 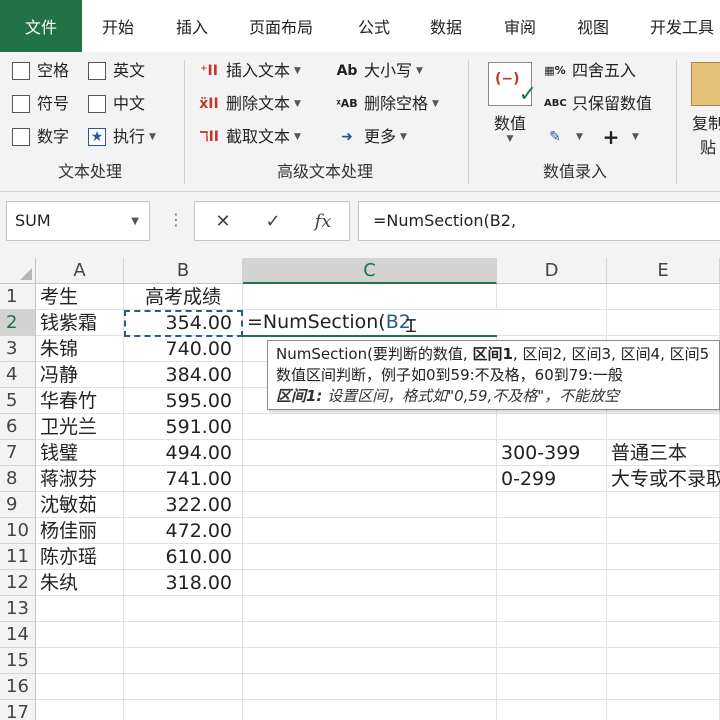 I want to click on grid-cell: 朱纨, so click(x=80, y=583).